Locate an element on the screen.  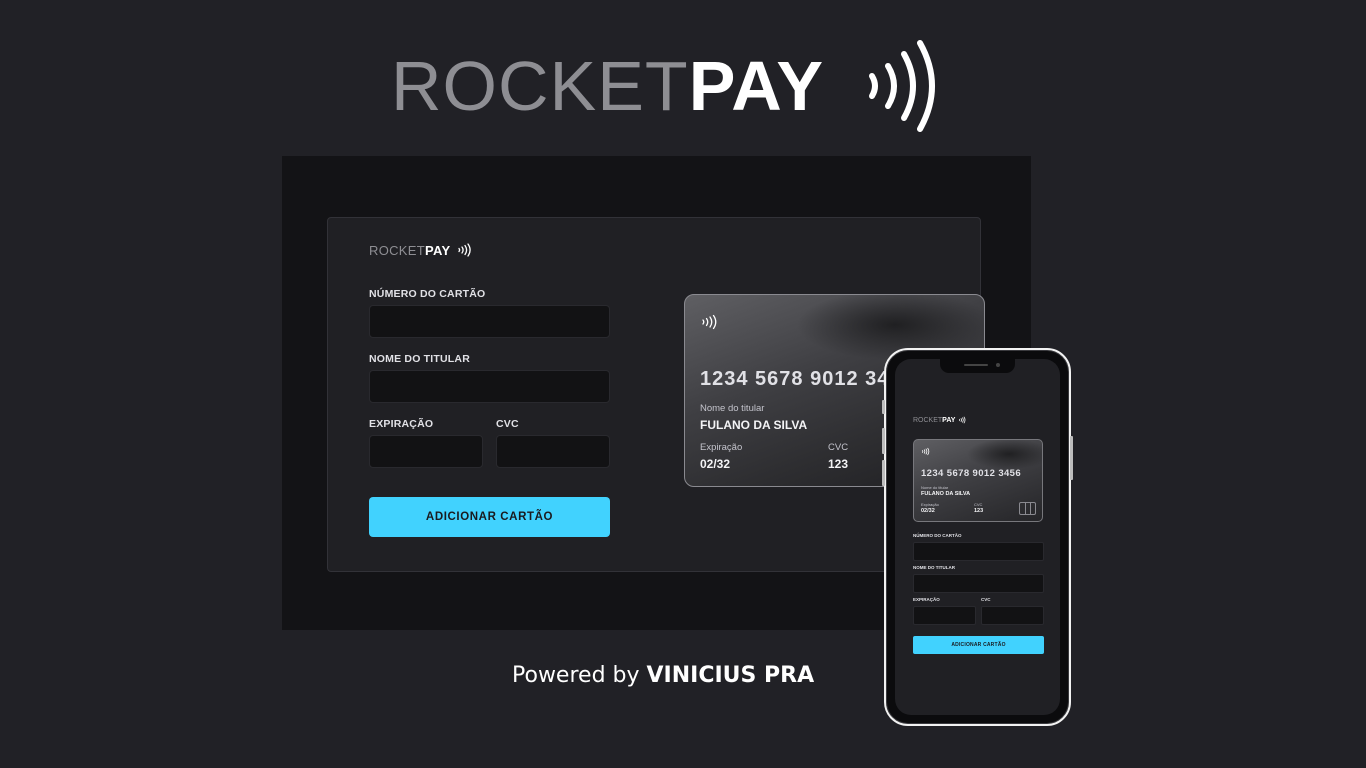
card-cvc-caption: CVC is located at coordinates (838, 447).